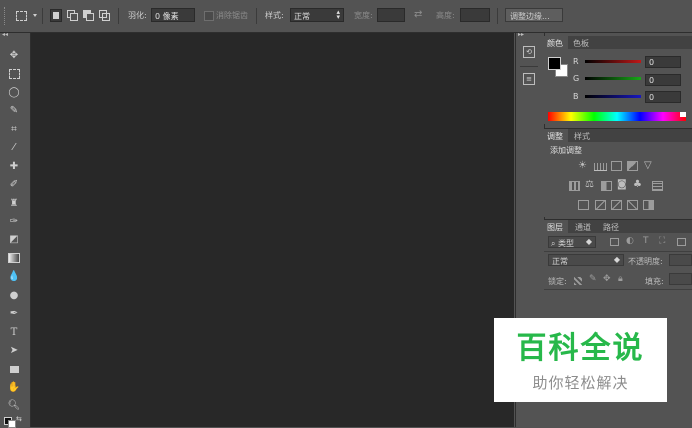 This screenshot has width=692, height=428. I want to click on tab-adjustments: 调整, so click(556, 135).